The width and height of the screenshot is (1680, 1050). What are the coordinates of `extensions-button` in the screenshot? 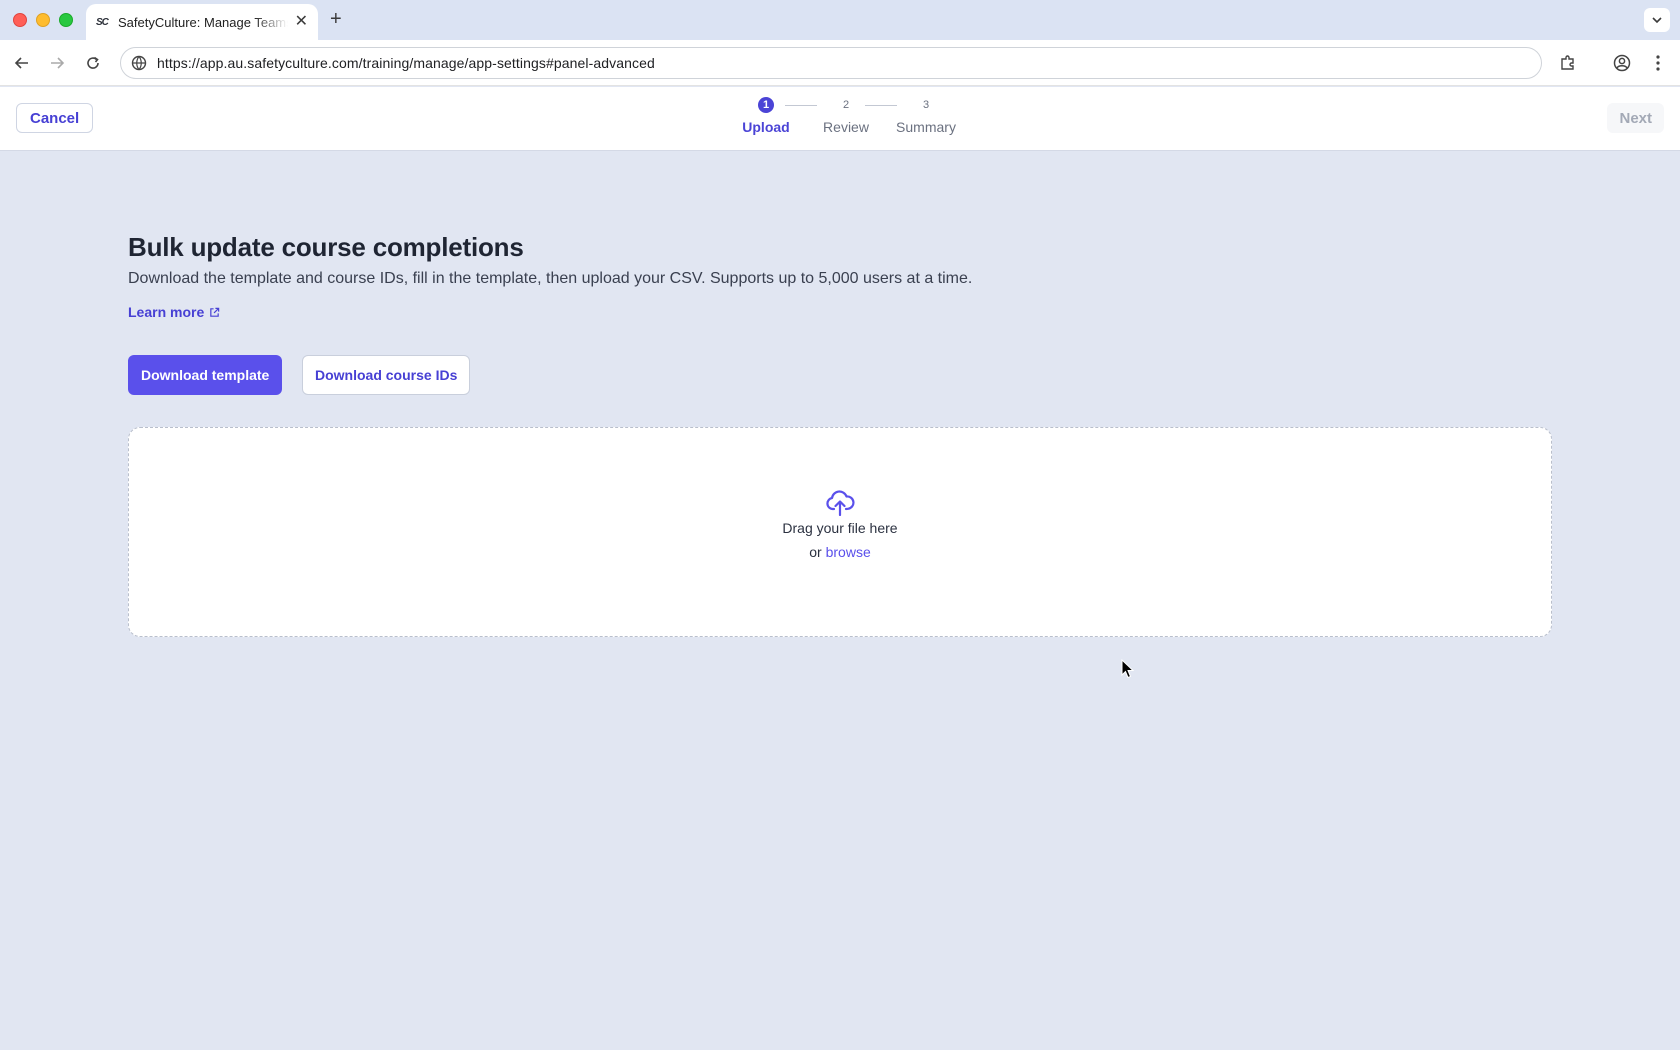 It's located at (1568, 63).